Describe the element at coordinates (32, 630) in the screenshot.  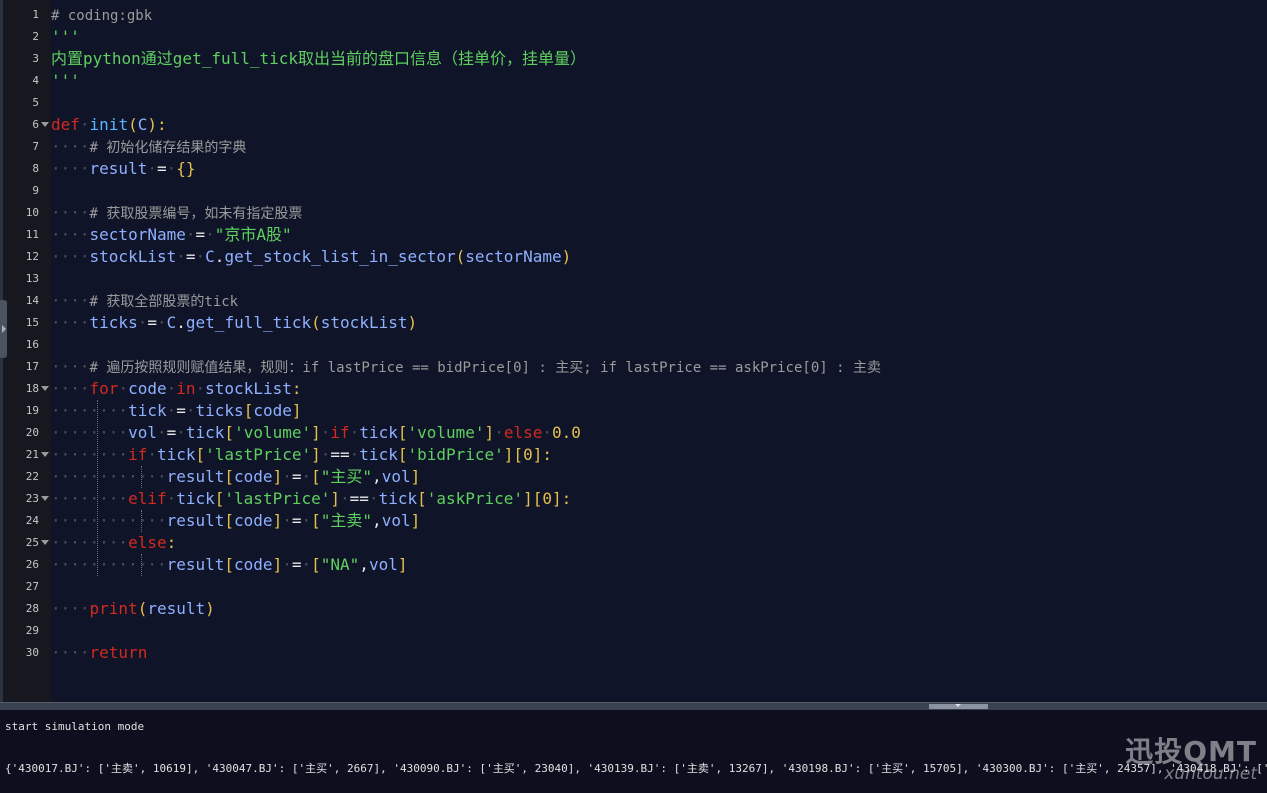
I see `line-number: 29` at that location.